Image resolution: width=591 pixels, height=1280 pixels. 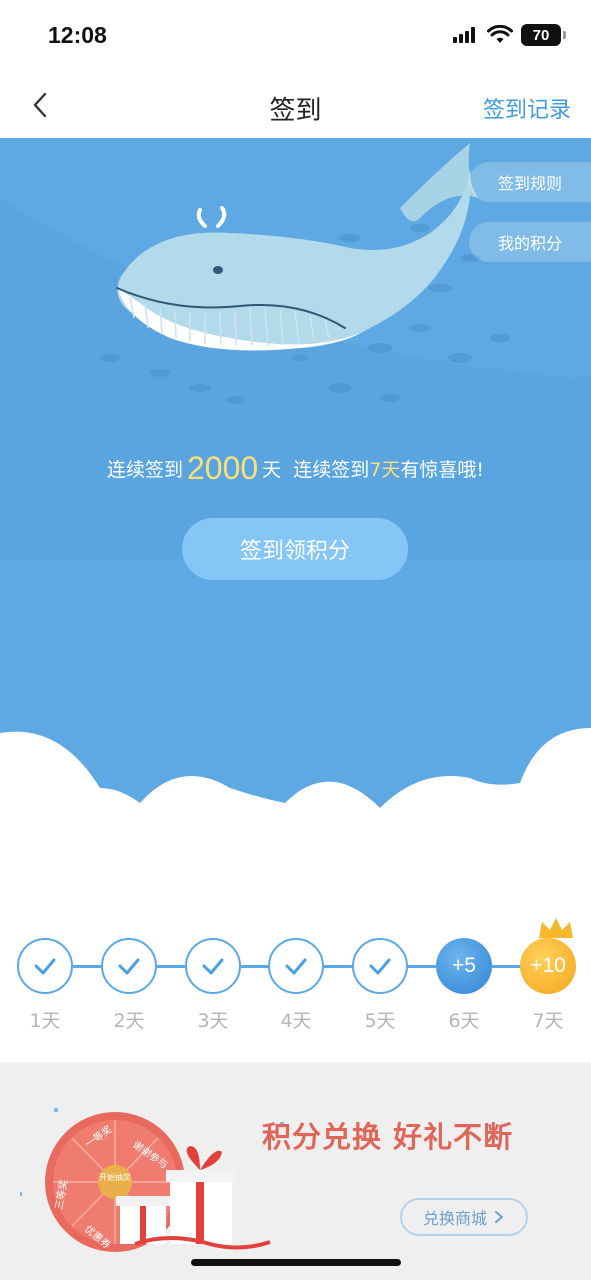 I want to click on day-label: 2天, so click(x=129, y=1021).